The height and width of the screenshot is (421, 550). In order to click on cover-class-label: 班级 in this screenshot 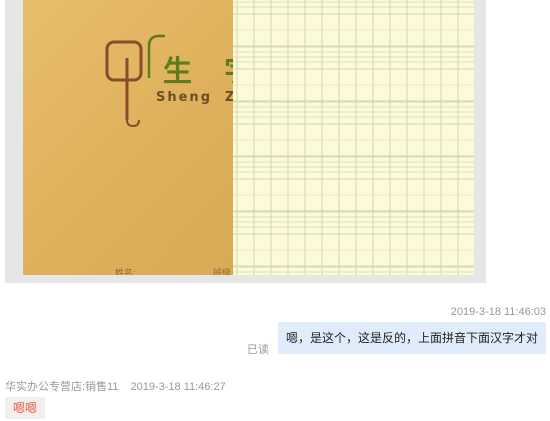, I will do `click(222, 271)`.